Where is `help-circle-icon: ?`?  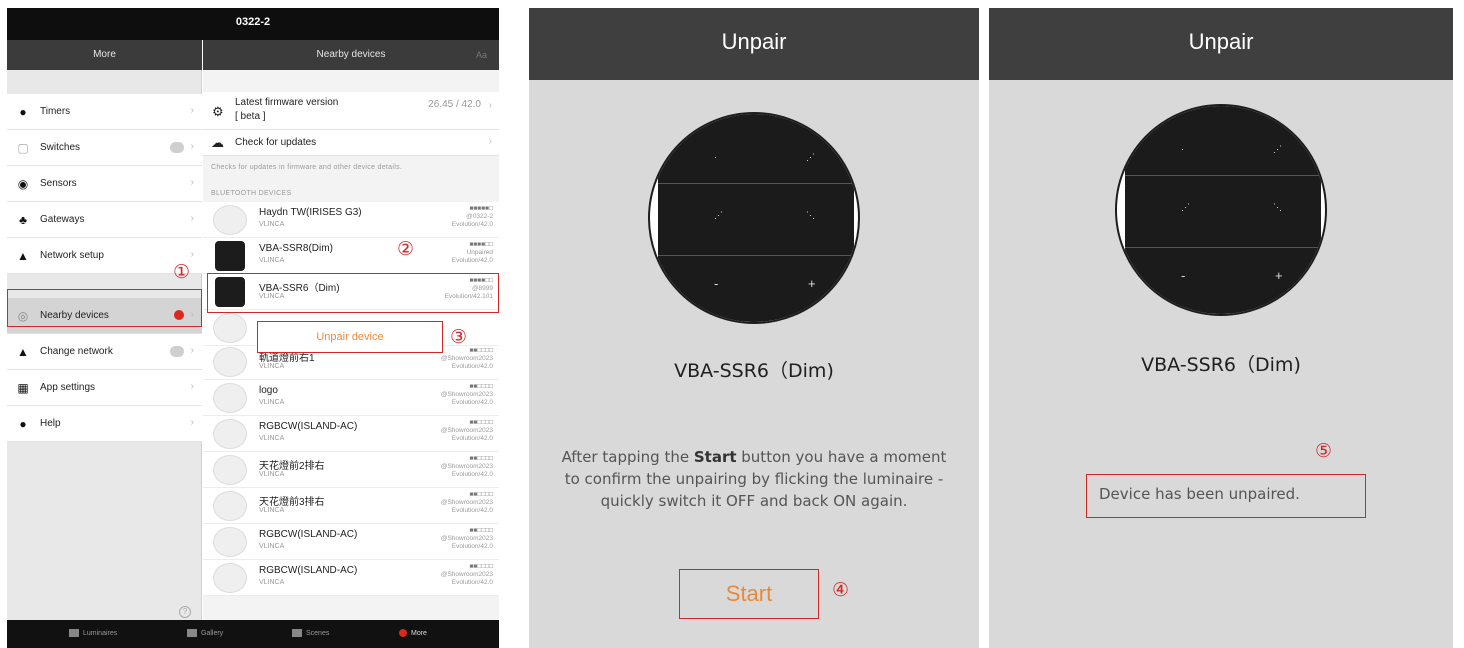
help-circle-icon: ? is located at coordinates (185, 612).